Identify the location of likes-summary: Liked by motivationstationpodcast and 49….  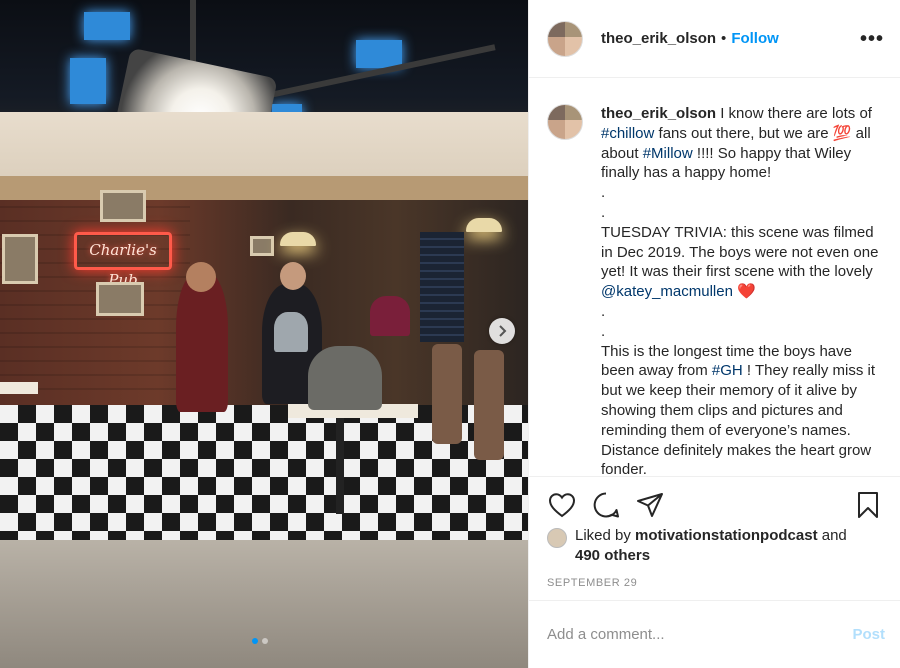
(717, 546).